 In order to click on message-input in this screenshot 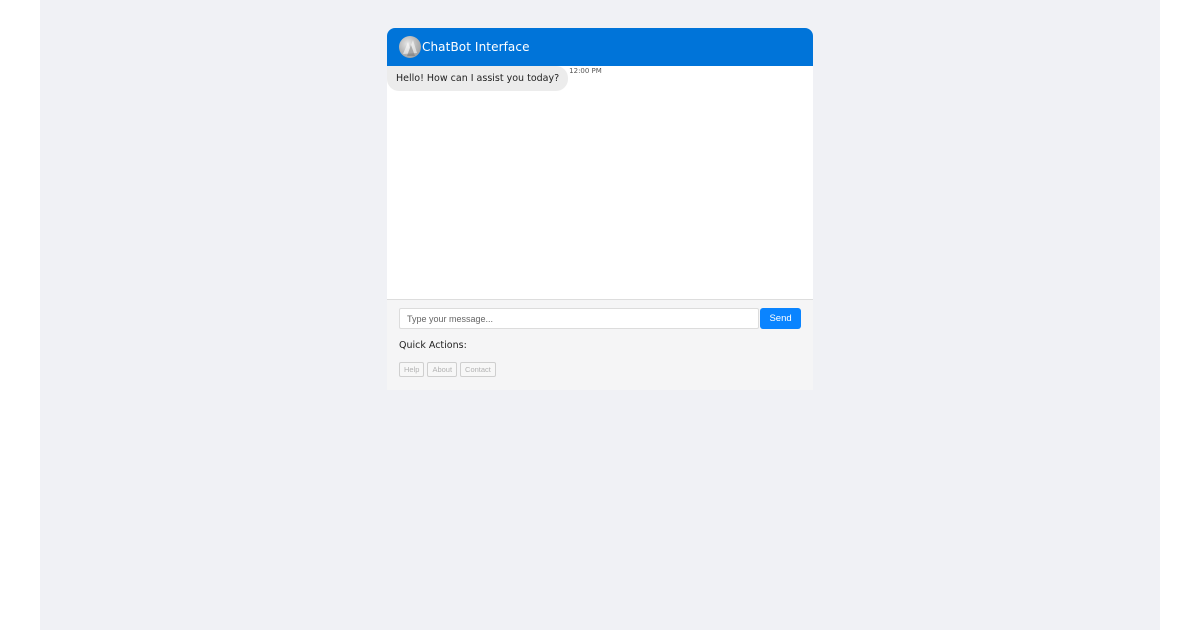, I will do `click(579, 318)`.